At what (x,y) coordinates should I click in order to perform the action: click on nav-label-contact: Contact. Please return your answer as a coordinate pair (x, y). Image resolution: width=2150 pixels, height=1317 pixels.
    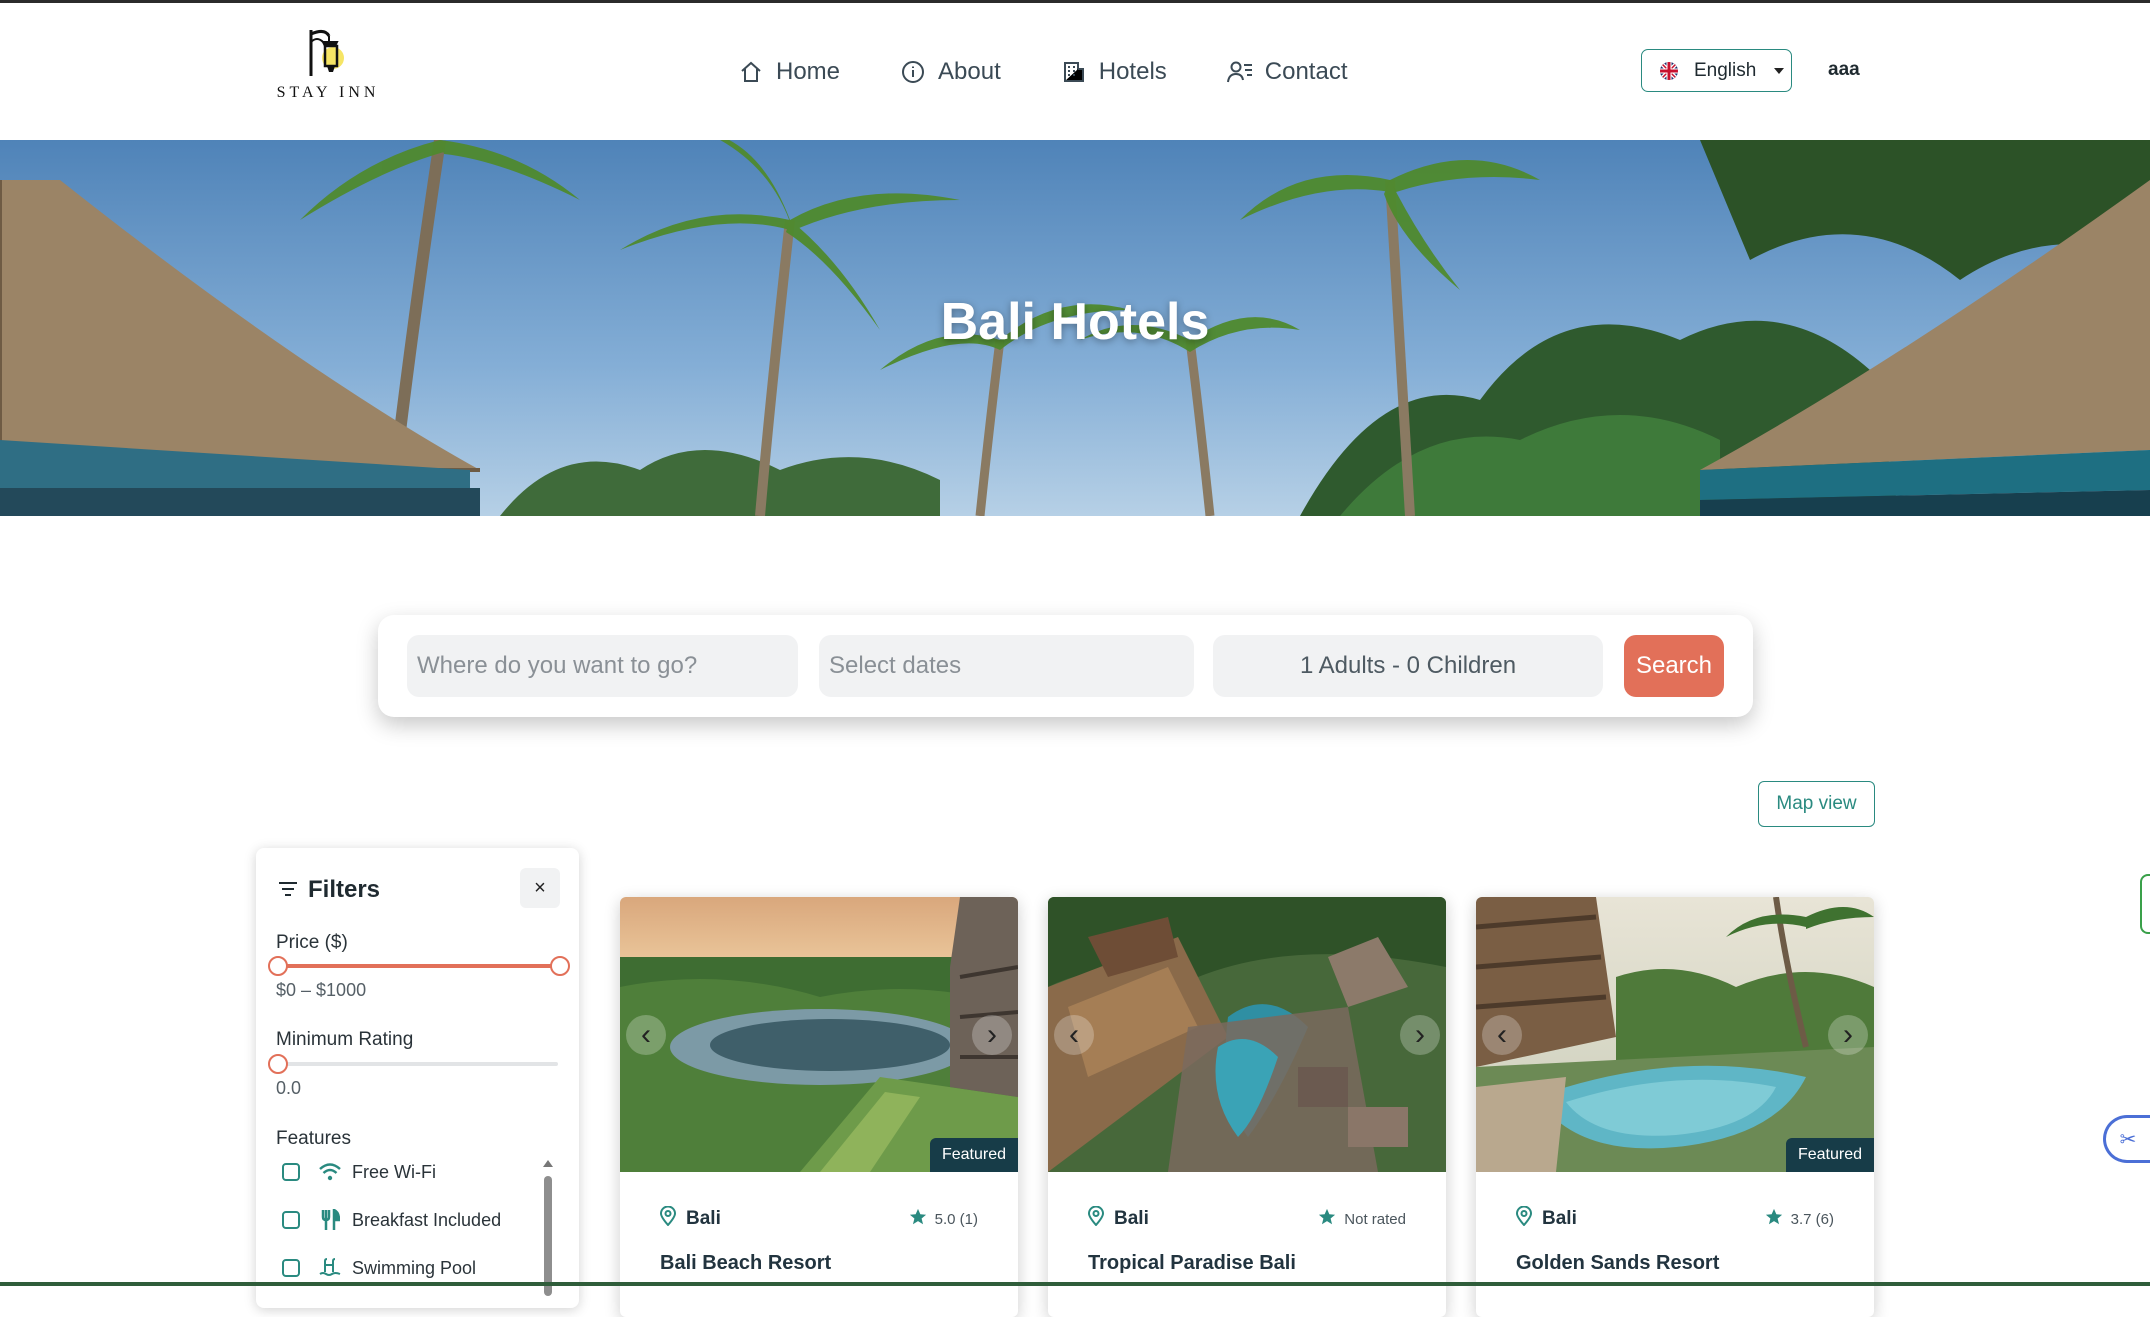
    Looking at the image, I should click on (1306, 71).